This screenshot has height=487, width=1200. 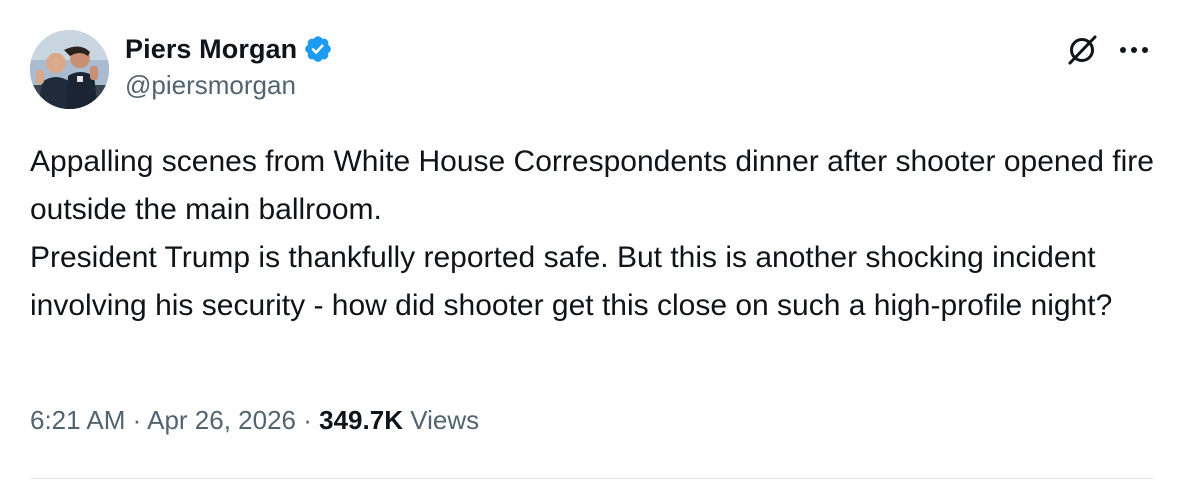 I want to click on author-name-row: Piers Morgan, so click(x=229, y=49).